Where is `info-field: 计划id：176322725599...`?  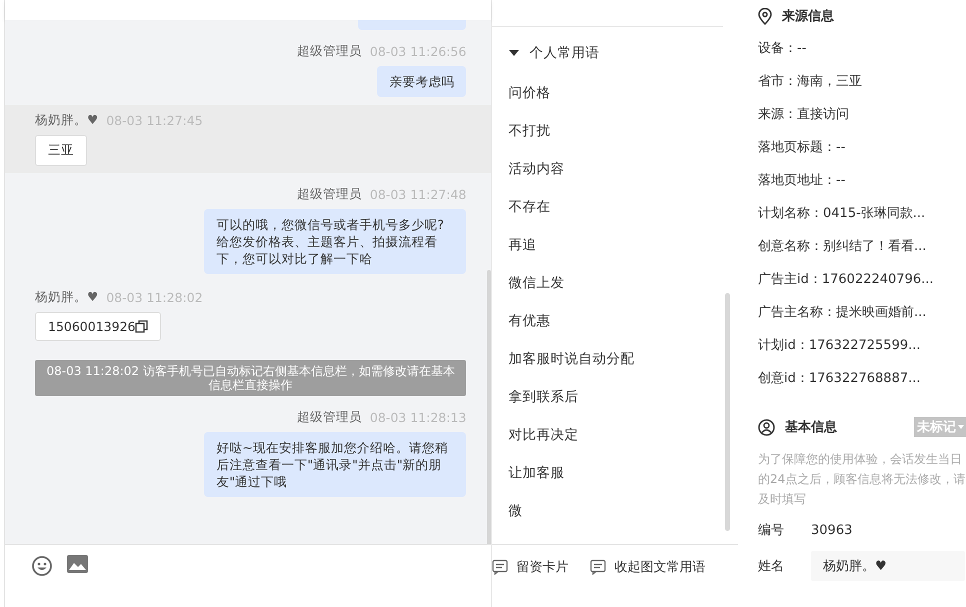 info-field: 计划id：176322725599... is located at coordinates (862, 345).